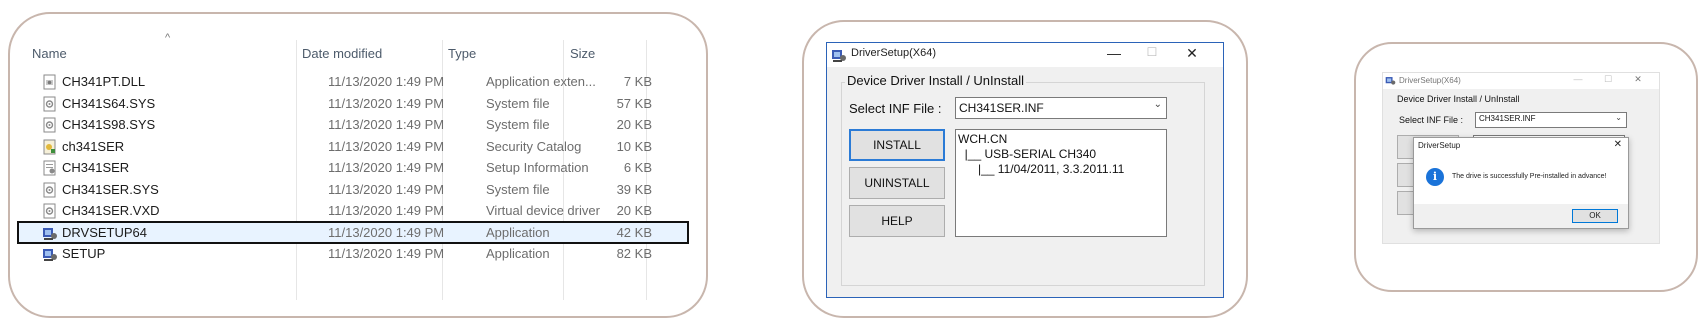 This screenshot has height=336, width=1706. What do you see at coordinates (897, 183) in the screenshot?
I see `uninstall-button: UNINSTALL` at bounding box center [897, 183].